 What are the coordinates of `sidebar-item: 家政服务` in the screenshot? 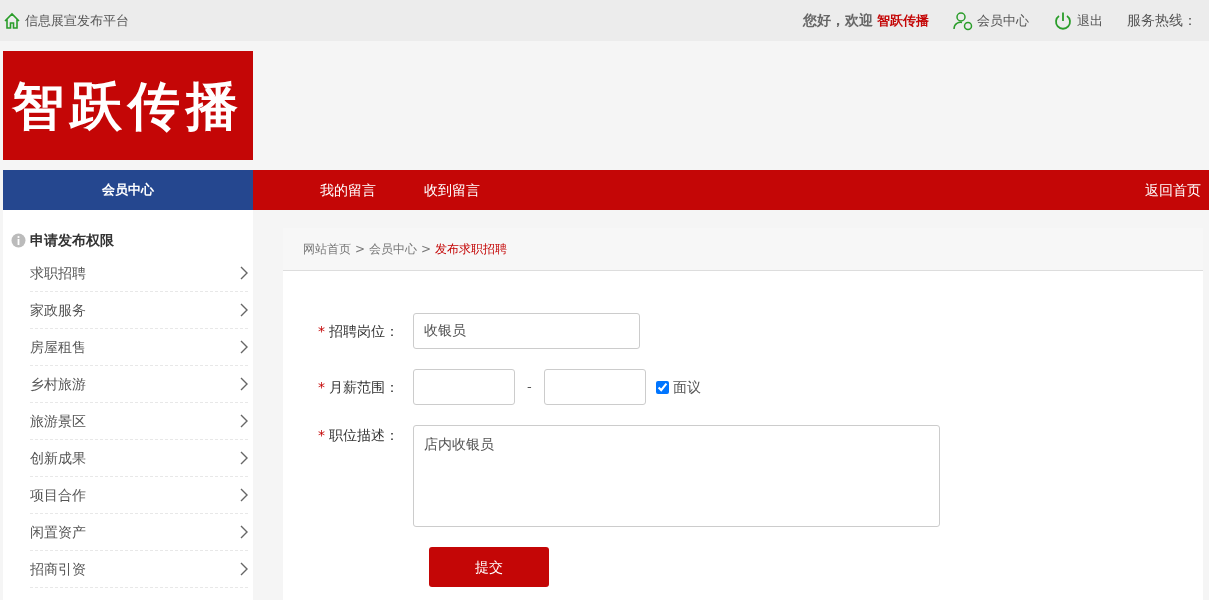 It's located at (139, 310).